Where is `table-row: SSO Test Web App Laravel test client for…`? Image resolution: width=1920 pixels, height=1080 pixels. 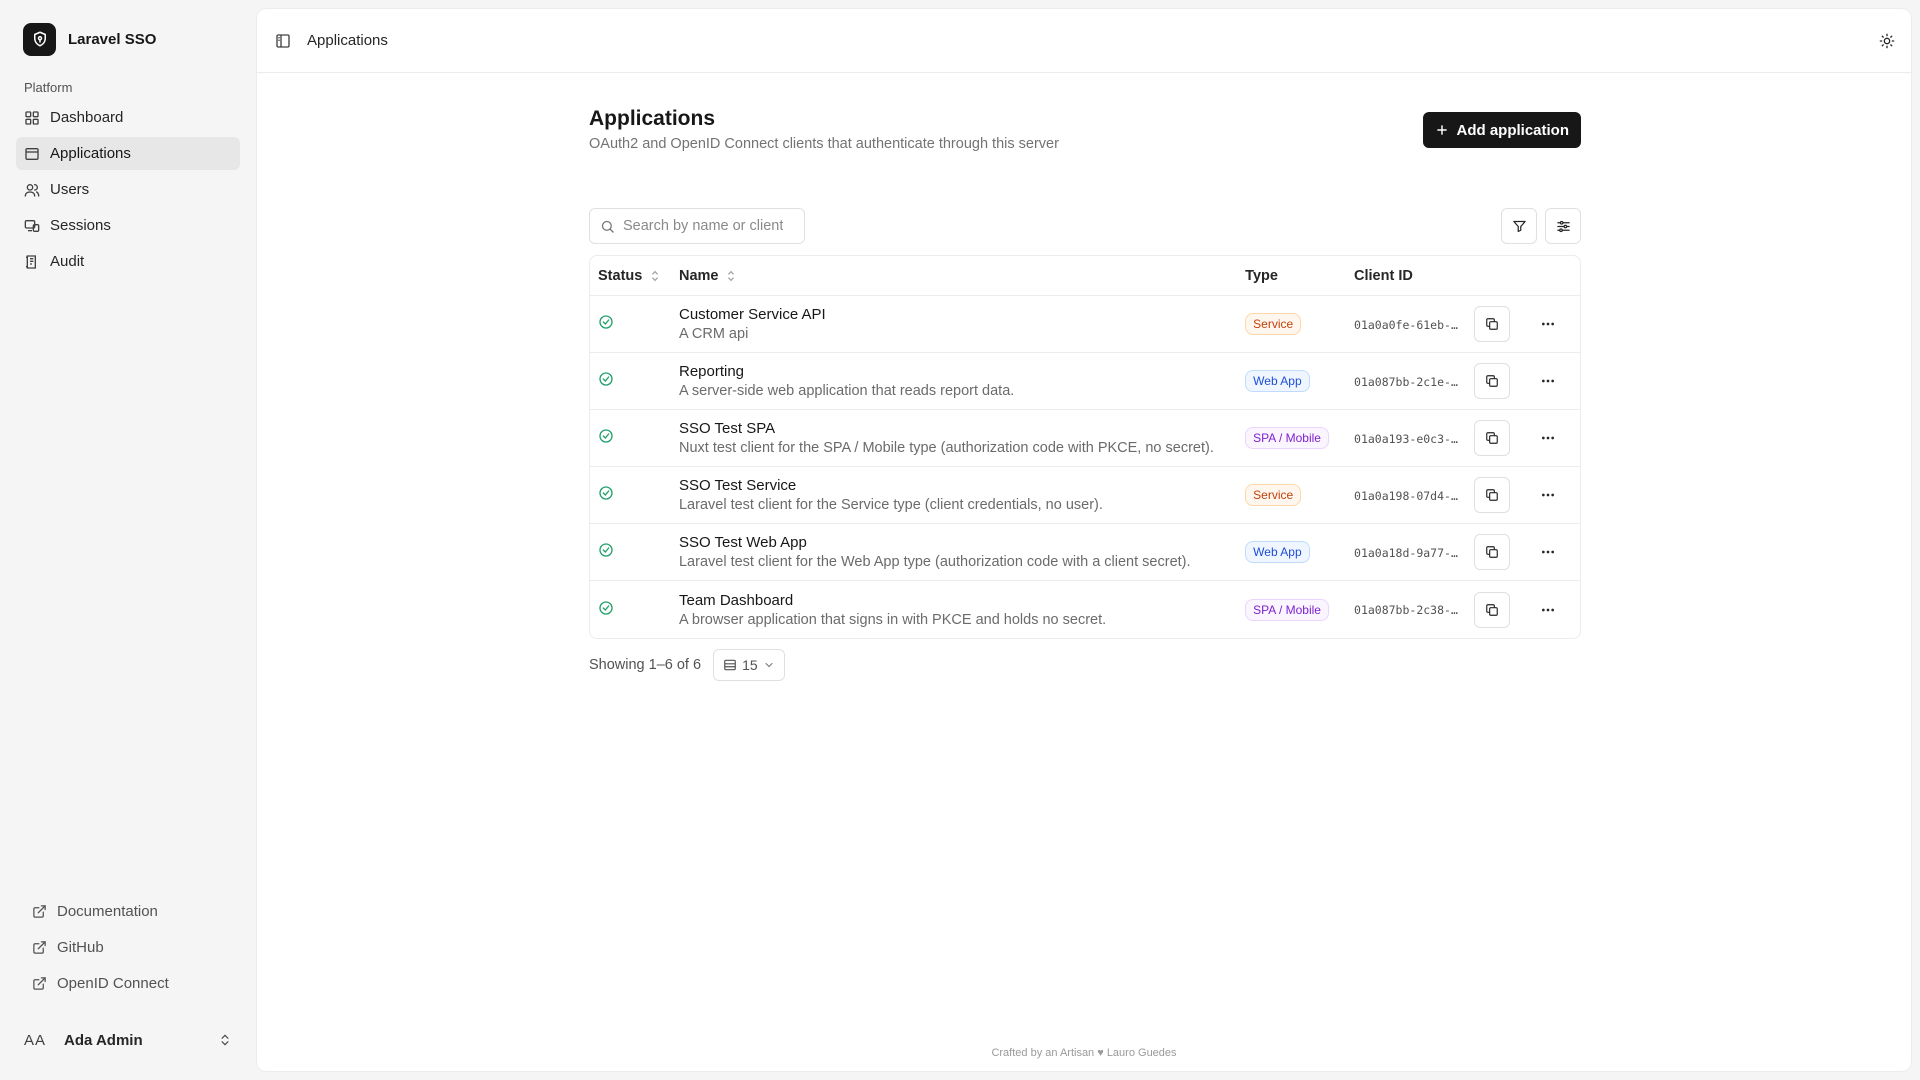
table-row: SSO Test Web App Laravel test client for… is located at coordinates (1085, 552).